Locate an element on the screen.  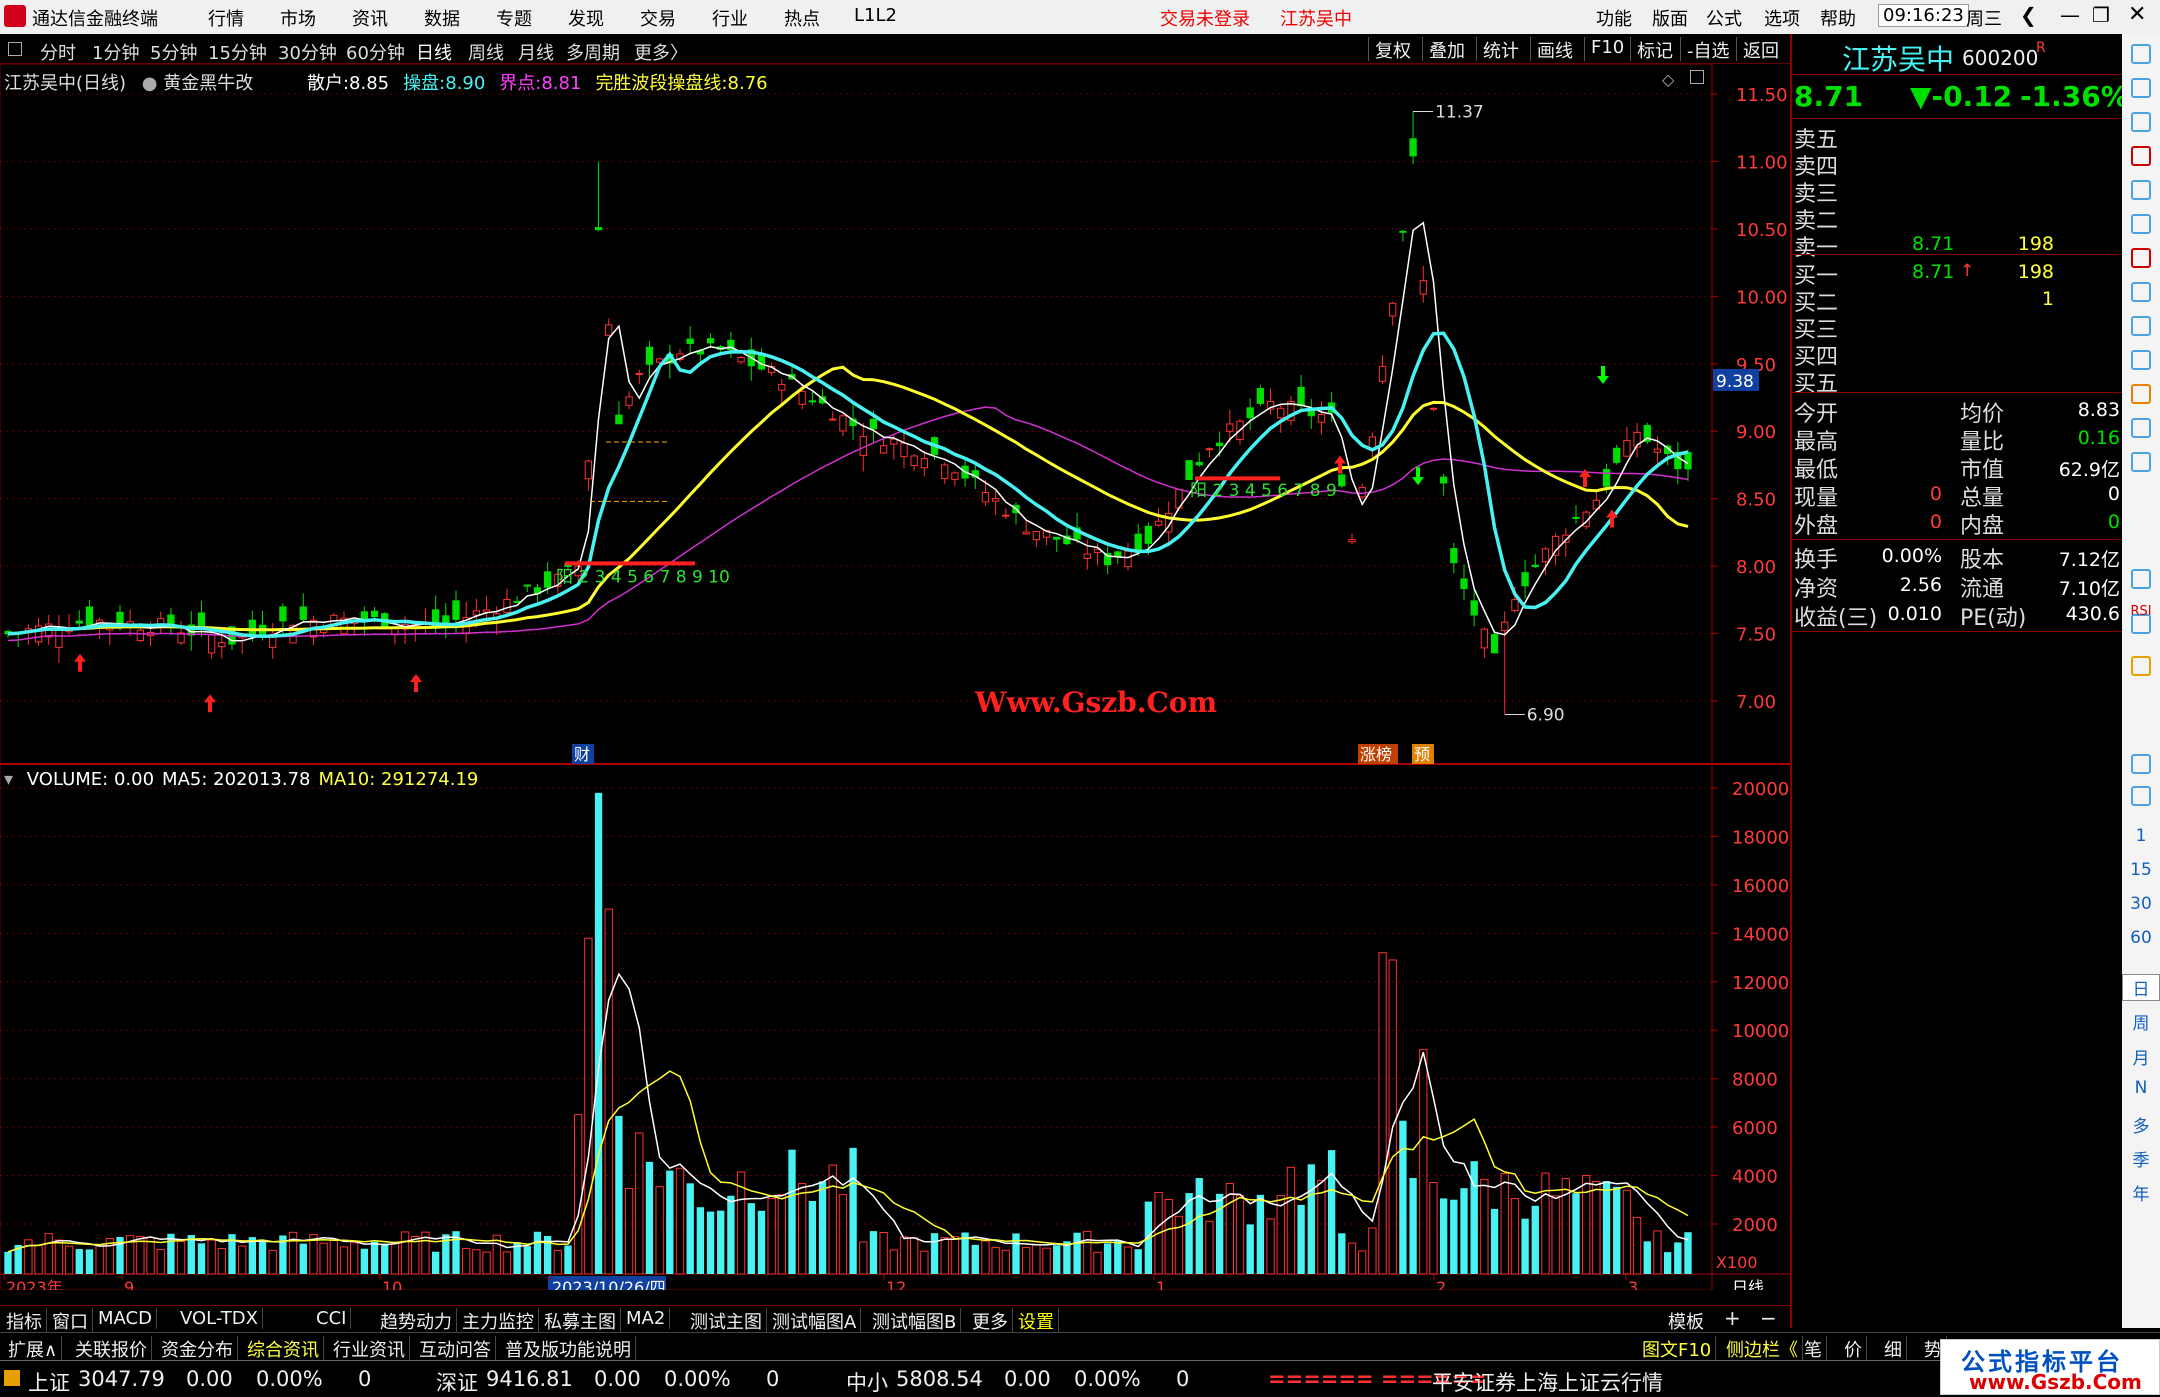
ask-row: 卖二 is located at coordinates (1957, 218).